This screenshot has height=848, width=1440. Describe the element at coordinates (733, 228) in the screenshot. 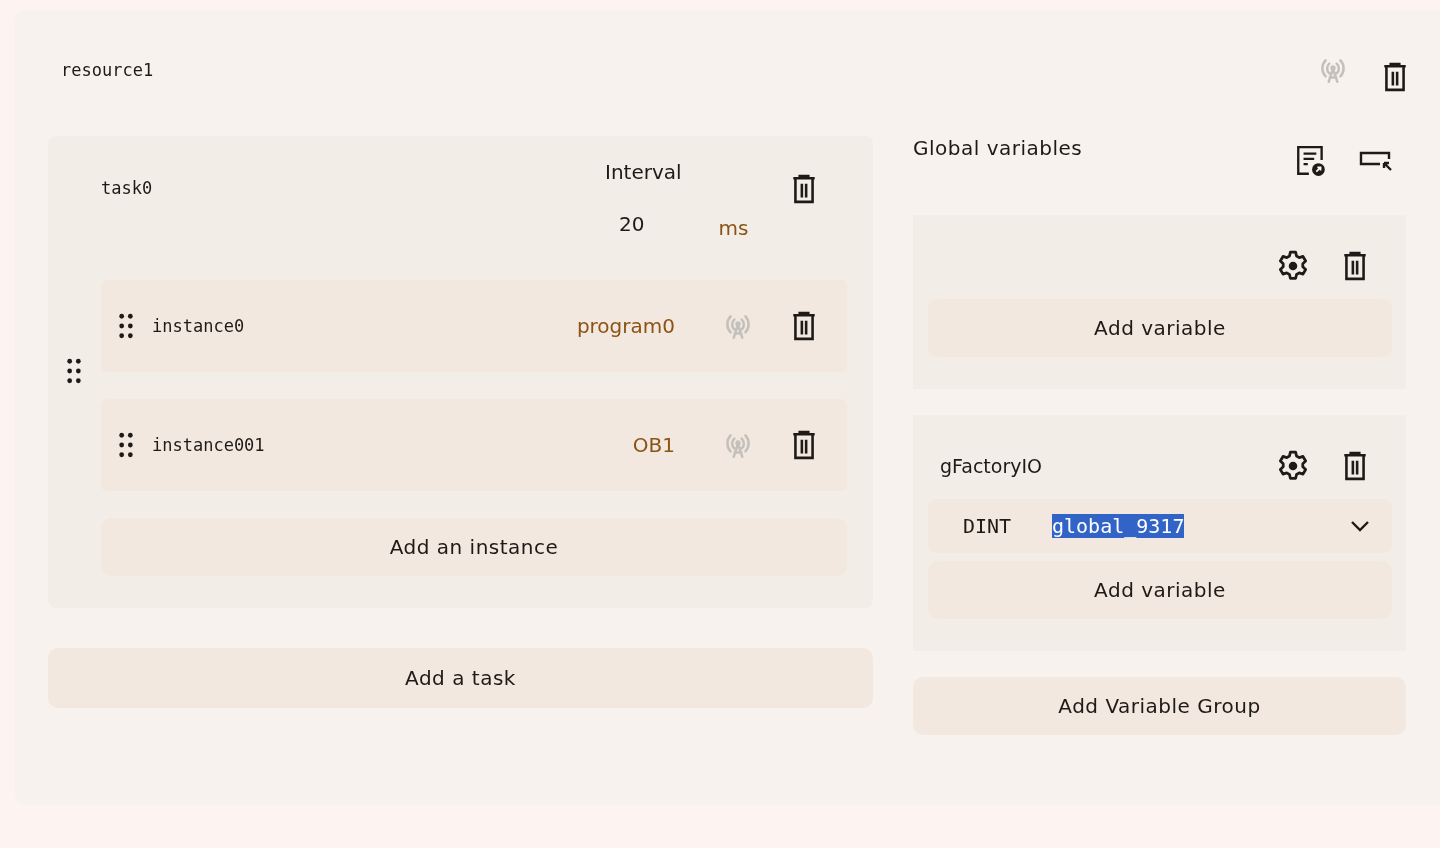

I see `interval-unit: ms` at that location.